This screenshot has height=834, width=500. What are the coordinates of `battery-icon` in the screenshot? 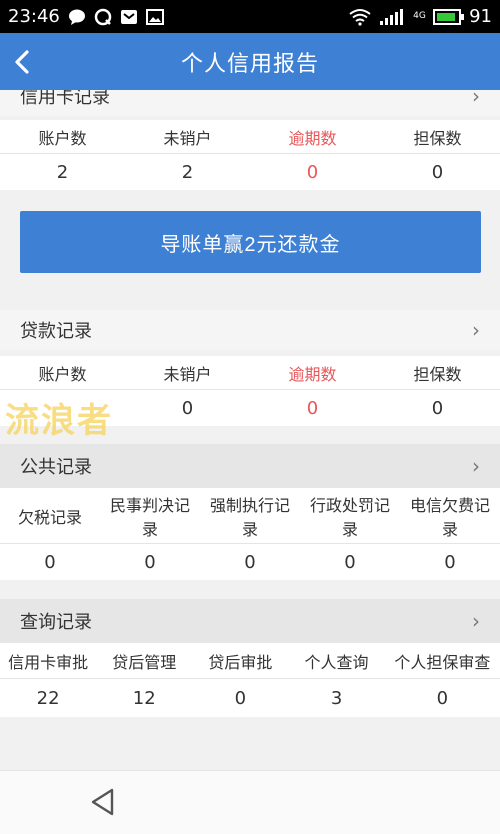 It's located at (449, 16).